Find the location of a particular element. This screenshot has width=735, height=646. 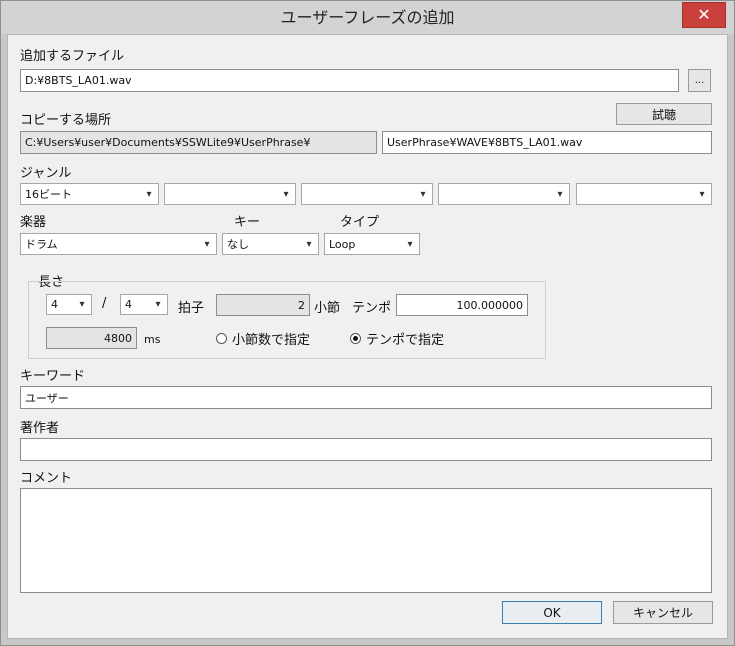

key-label: キー is located at coordinates (247, 222).